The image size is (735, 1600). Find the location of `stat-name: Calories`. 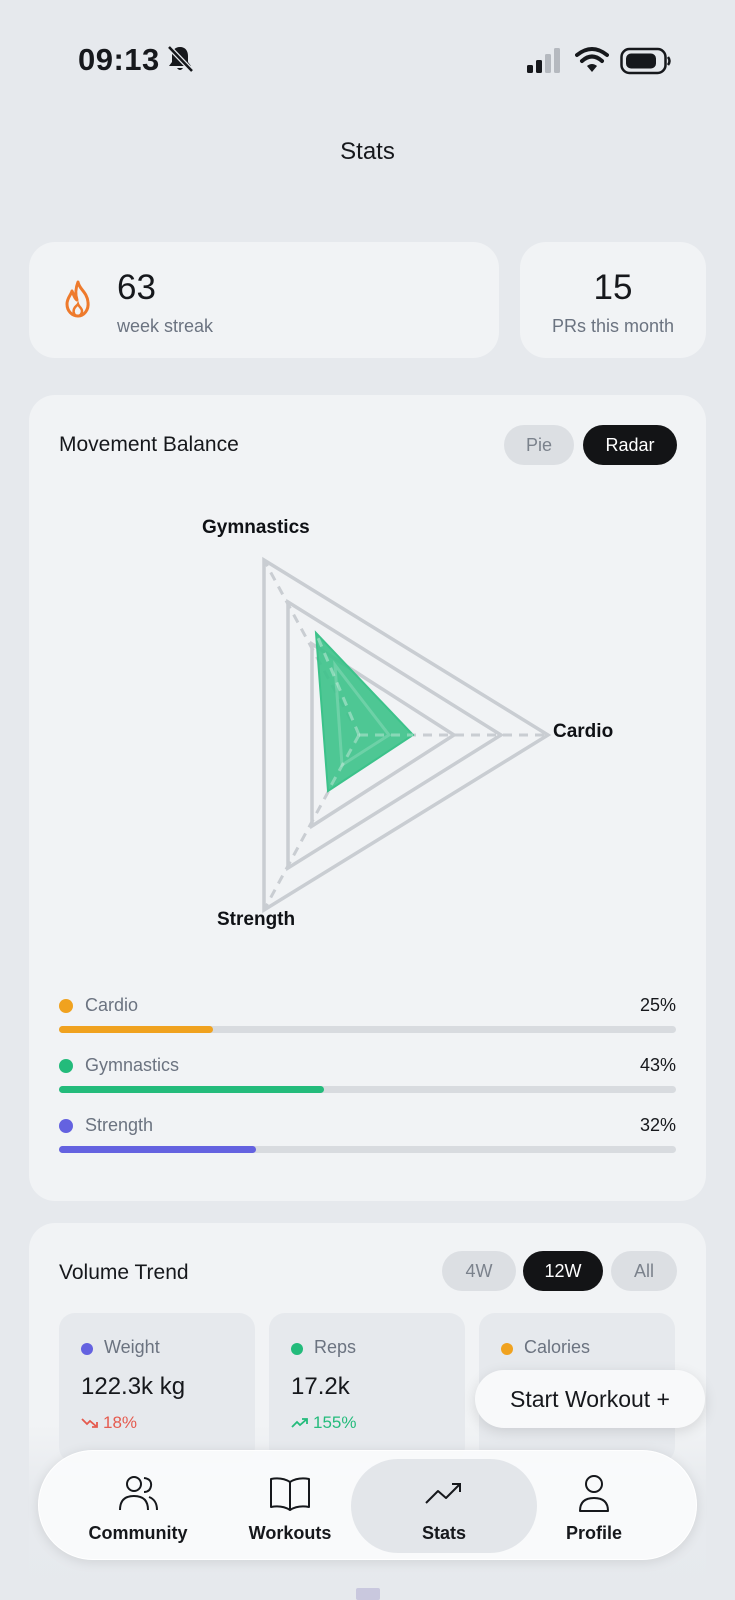

stat-name: Calories is located at coordinates (557, 1347).